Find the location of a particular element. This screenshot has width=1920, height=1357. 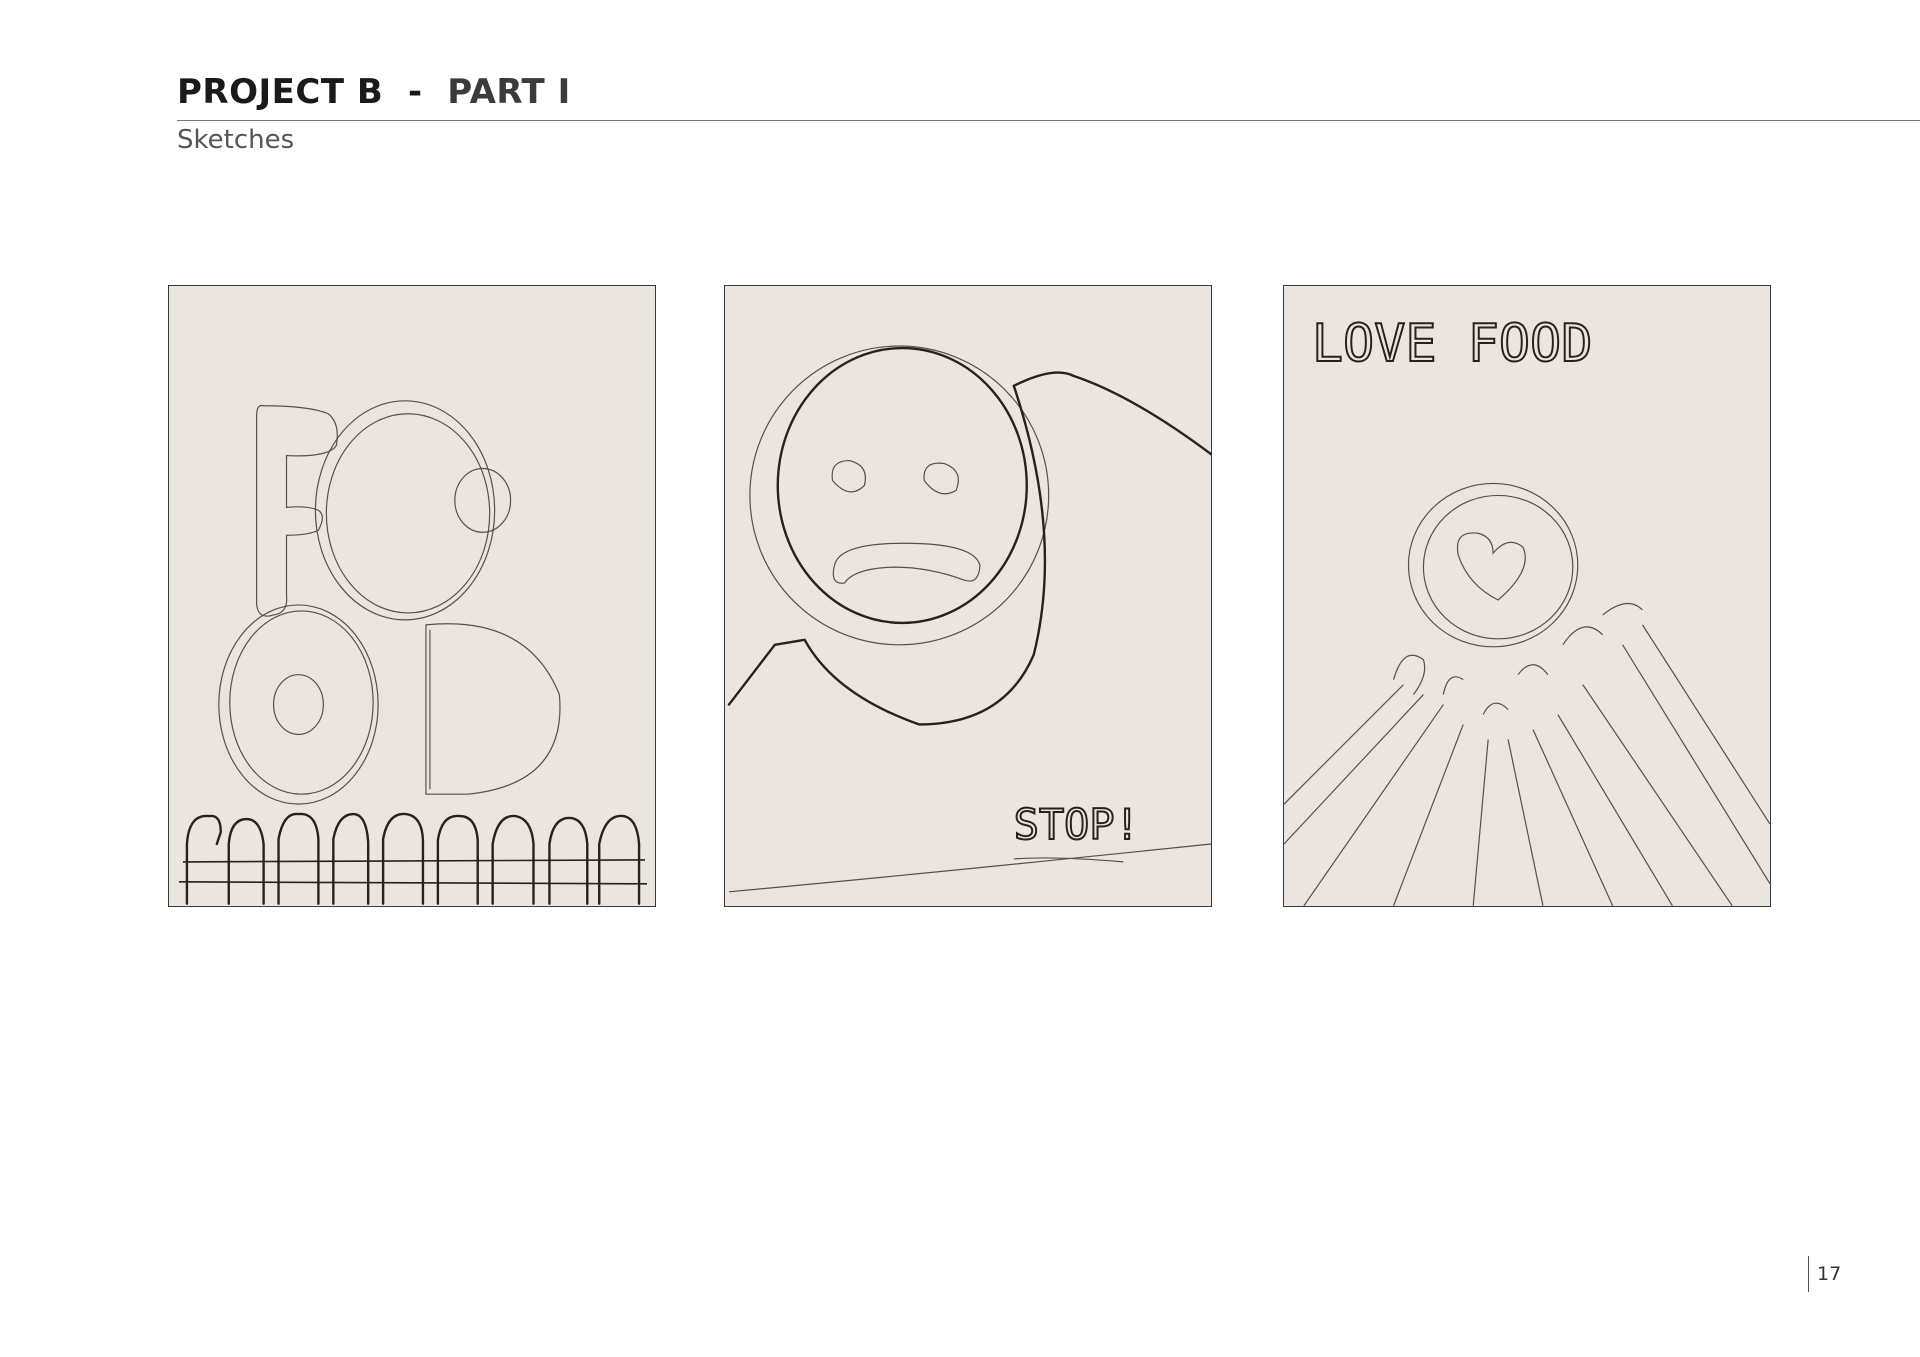

sketch-sad-face: STOP! is located at coordinates (968, 596).